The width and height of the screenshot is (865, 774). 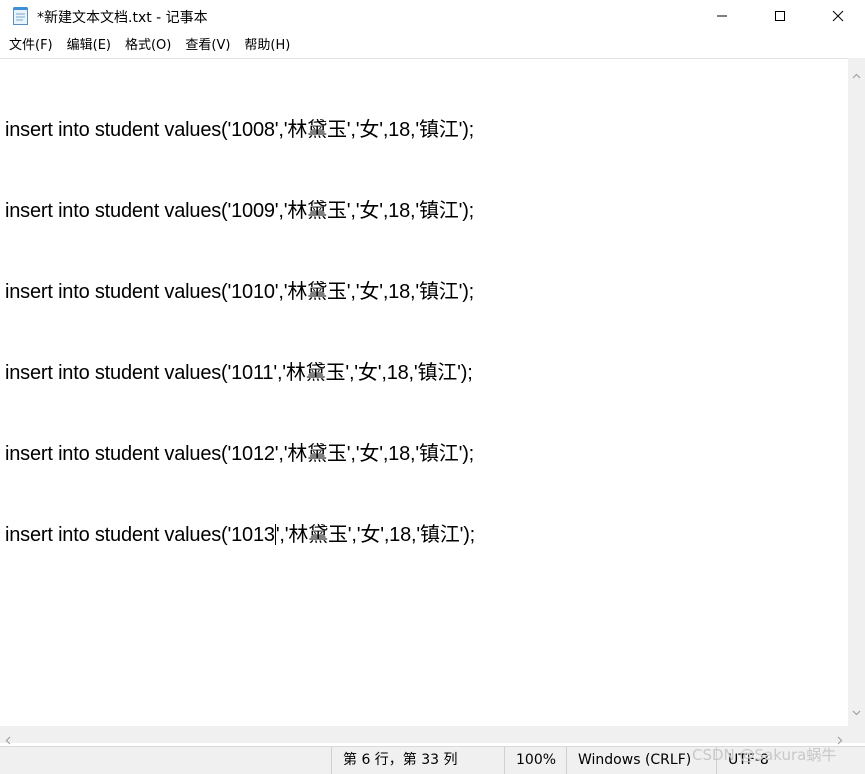 I want to click on notepad-icon, so click(x=21, y=16).